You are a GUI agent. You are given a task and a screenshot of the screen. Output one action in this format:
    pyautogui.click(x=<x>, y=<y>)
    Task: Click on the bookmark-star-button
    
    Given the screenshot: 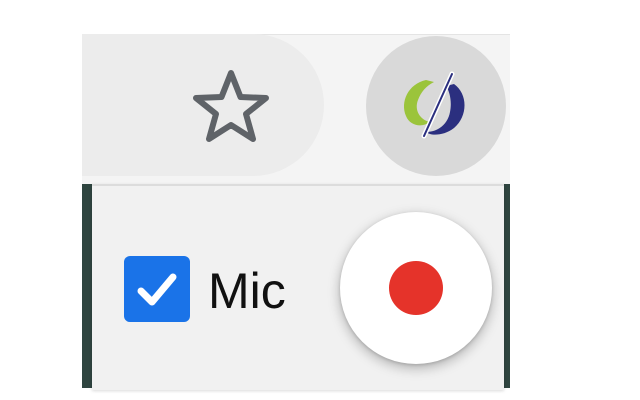 What is the action you would take?
    pyautogui.click(x=231, y=106)
    